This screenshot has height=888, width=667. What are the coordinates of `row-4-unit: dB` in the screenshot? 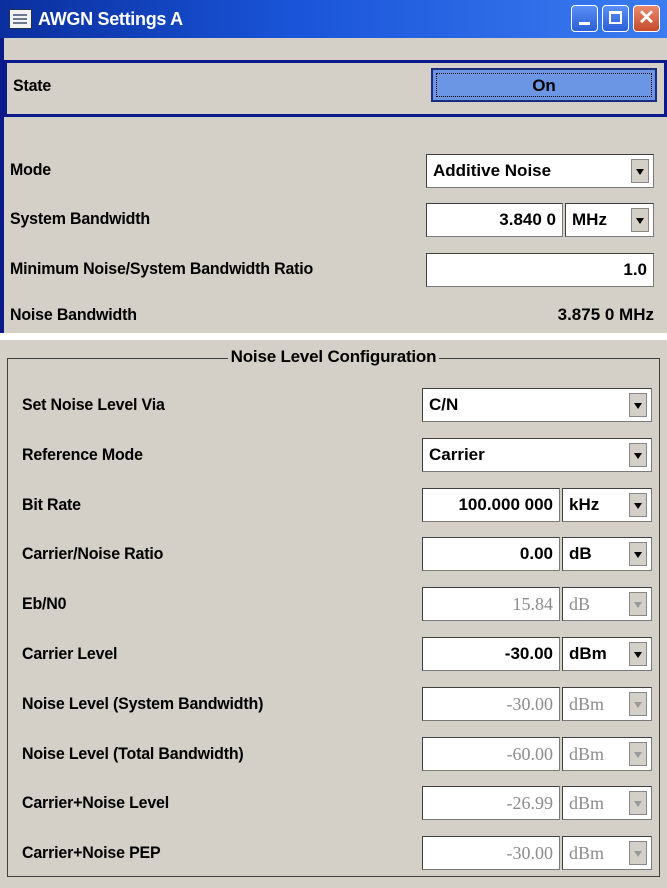 It's located at (580, 604).